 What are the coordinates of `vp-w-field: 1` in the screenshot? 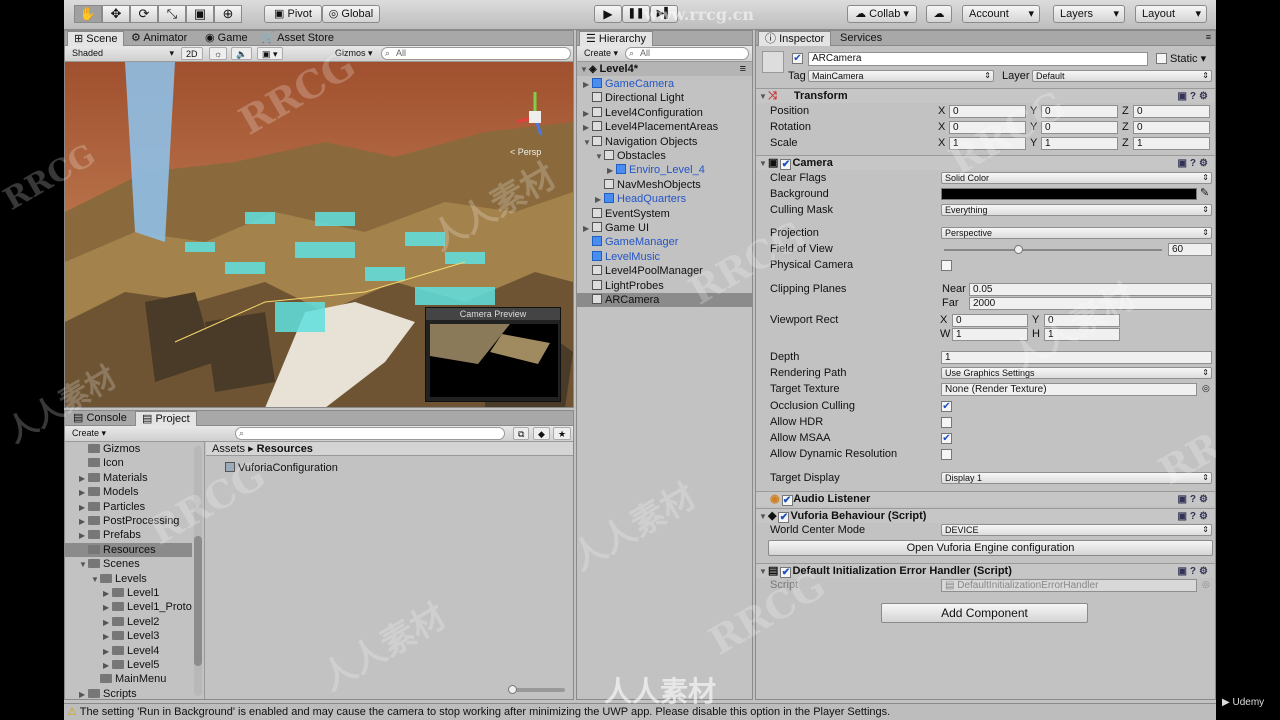 It's located at (990, 334).